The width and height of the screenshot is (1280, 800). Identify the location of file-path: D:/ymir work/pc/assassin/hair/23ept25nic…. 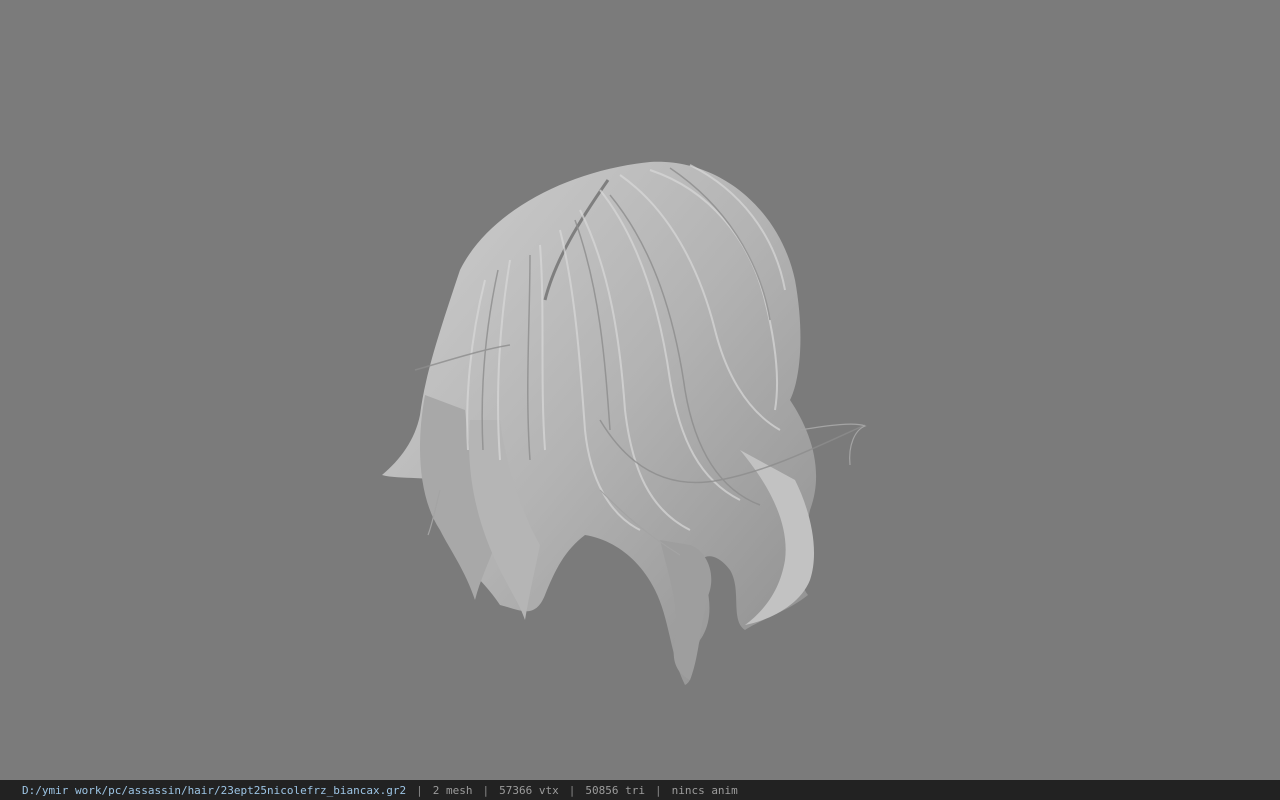
(214, 790).